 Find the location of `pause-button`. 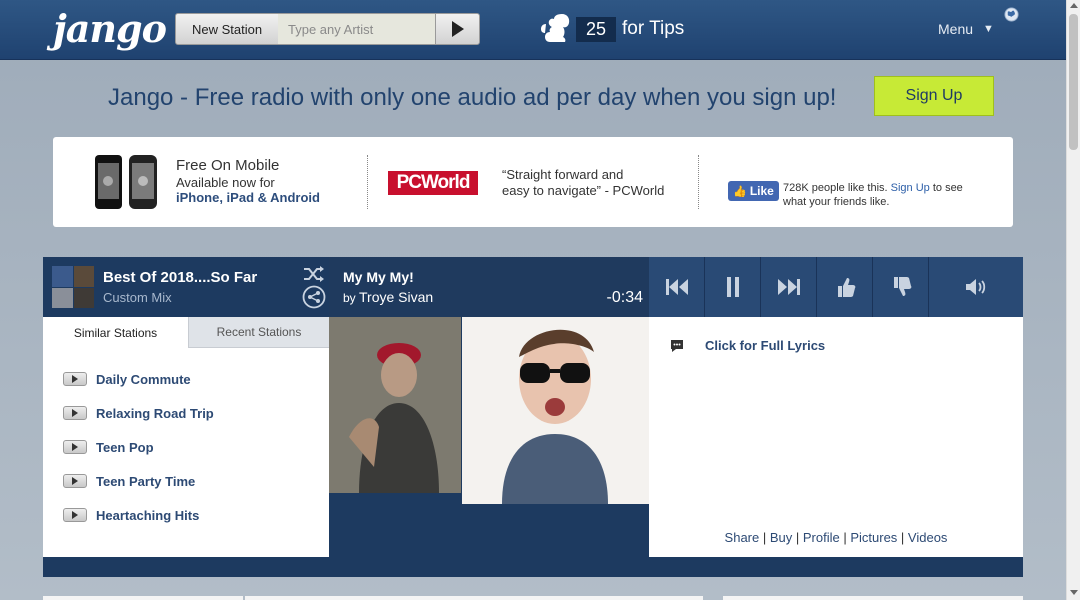

pause-button is located at coordinates (733, 287).